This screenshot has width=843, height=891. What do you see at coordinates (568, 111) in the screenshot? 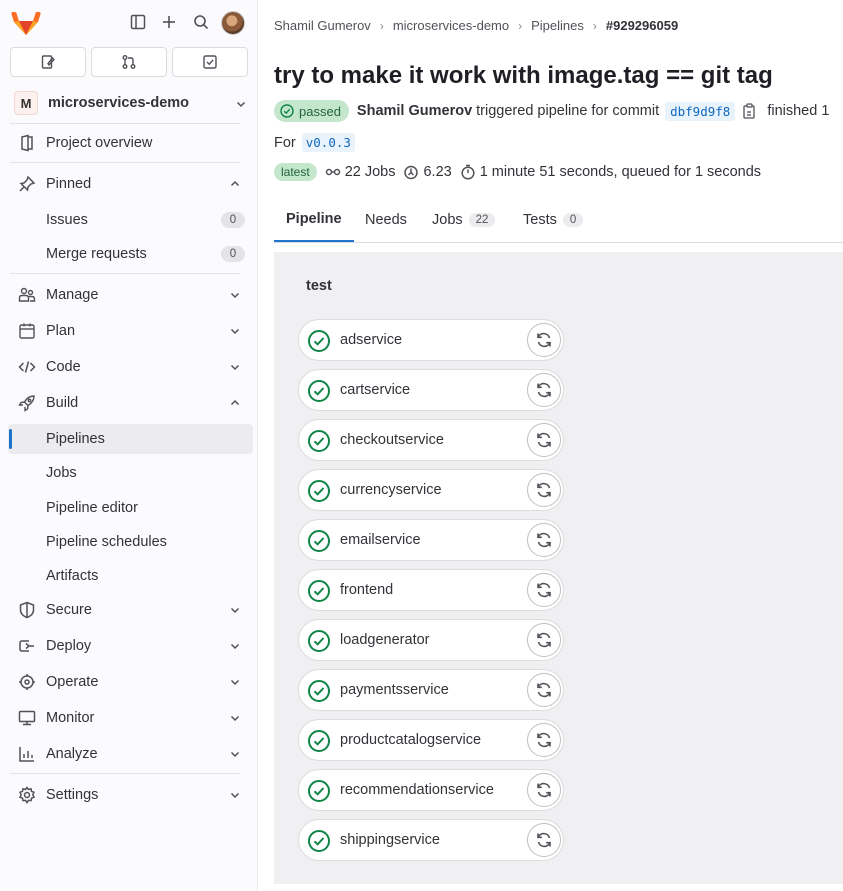
I see `trigger-text: triggered pipeline for commit` at bounding box center [568, 111].